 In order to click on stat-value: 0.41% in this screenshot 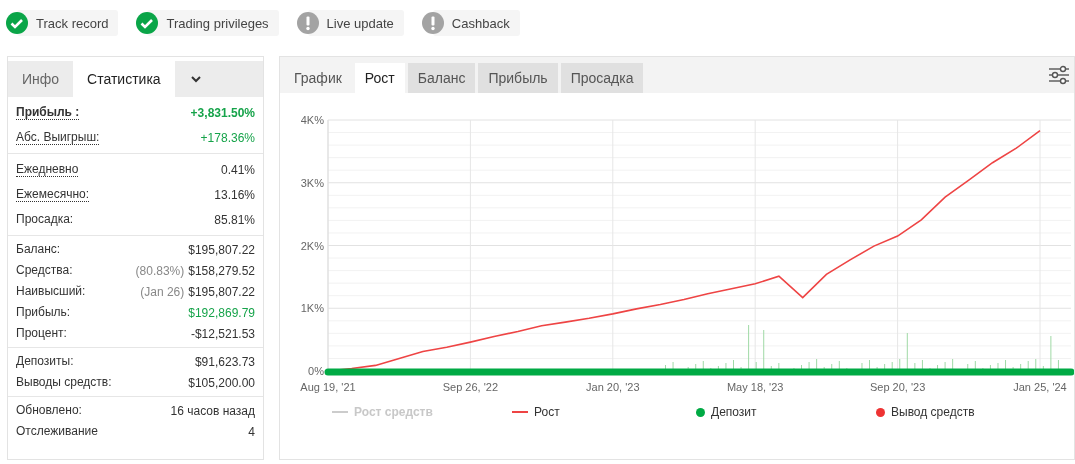, I will do `click(237, 169)`.